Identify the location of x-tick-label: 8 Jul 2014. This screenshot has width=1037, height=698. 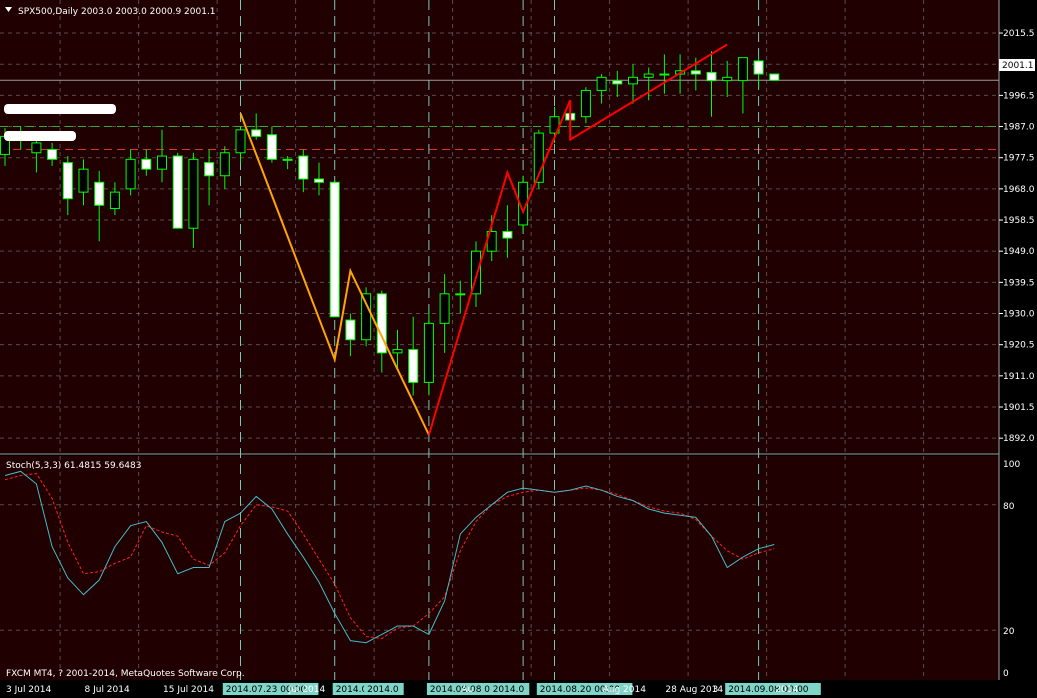
(107, 690).